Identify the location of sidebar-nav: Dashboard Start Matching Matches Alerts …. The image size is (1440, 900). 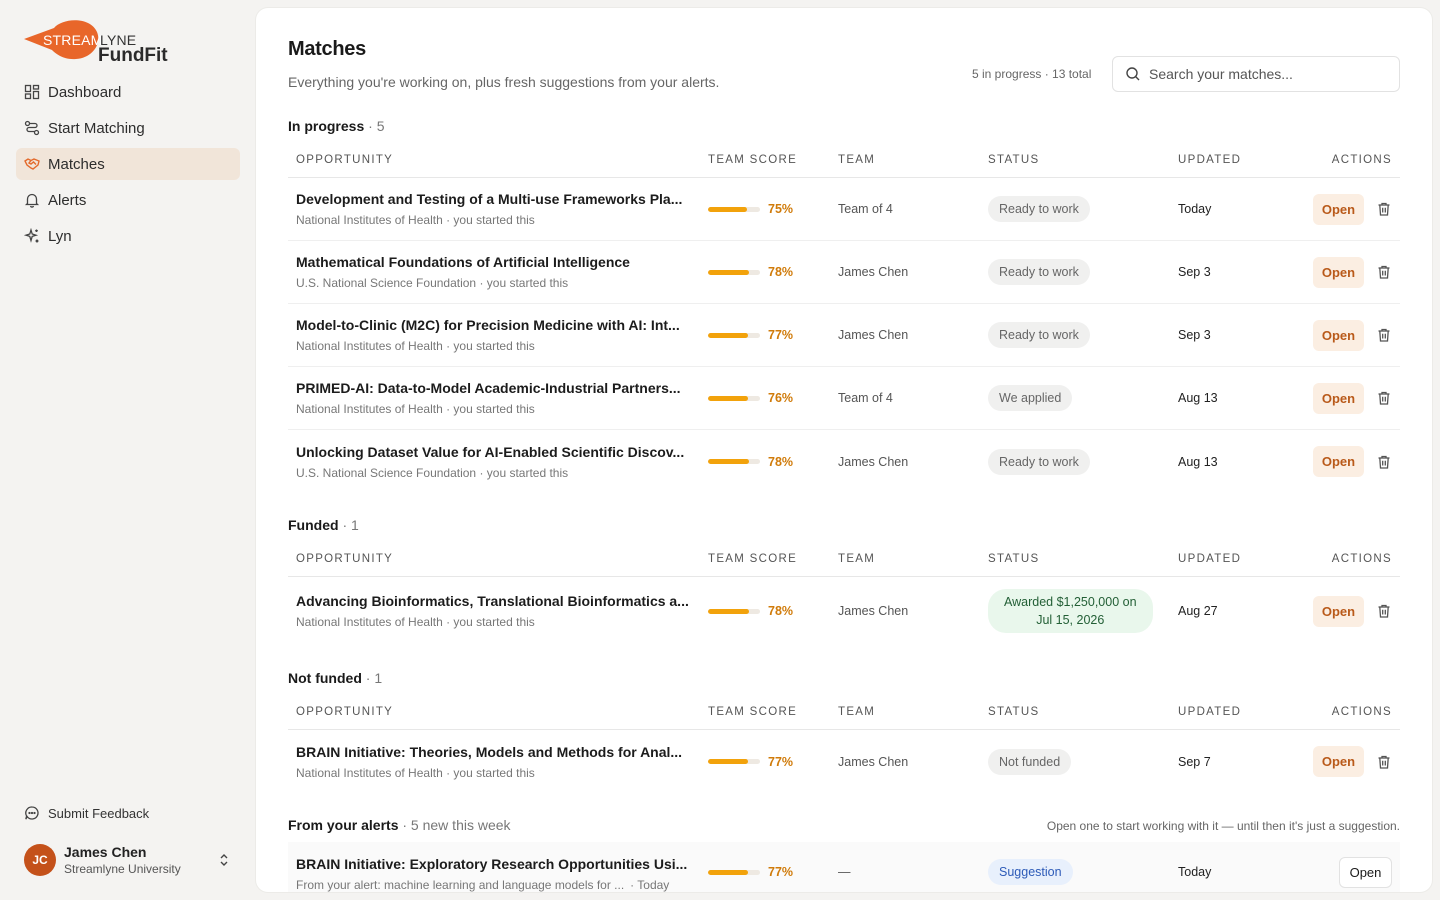
(128, 166).